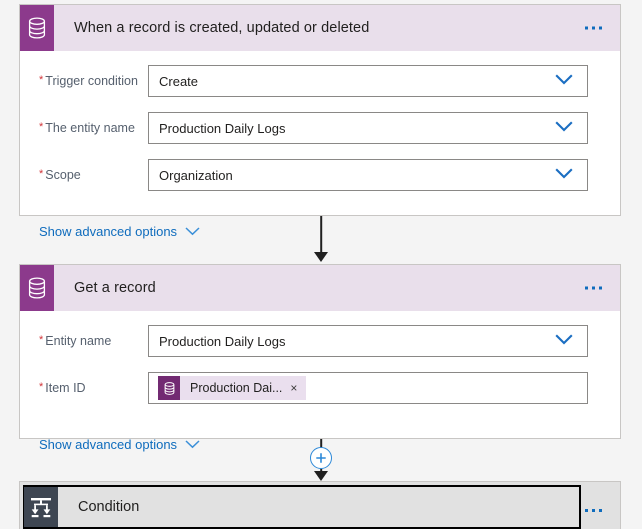 The width and height of the screenshot is (642, 531). What do you see at coordinates (179, 81) in the screenshot?
I see `dropdown-value-trigger-condition: Create` at bounding box center [179, 81].